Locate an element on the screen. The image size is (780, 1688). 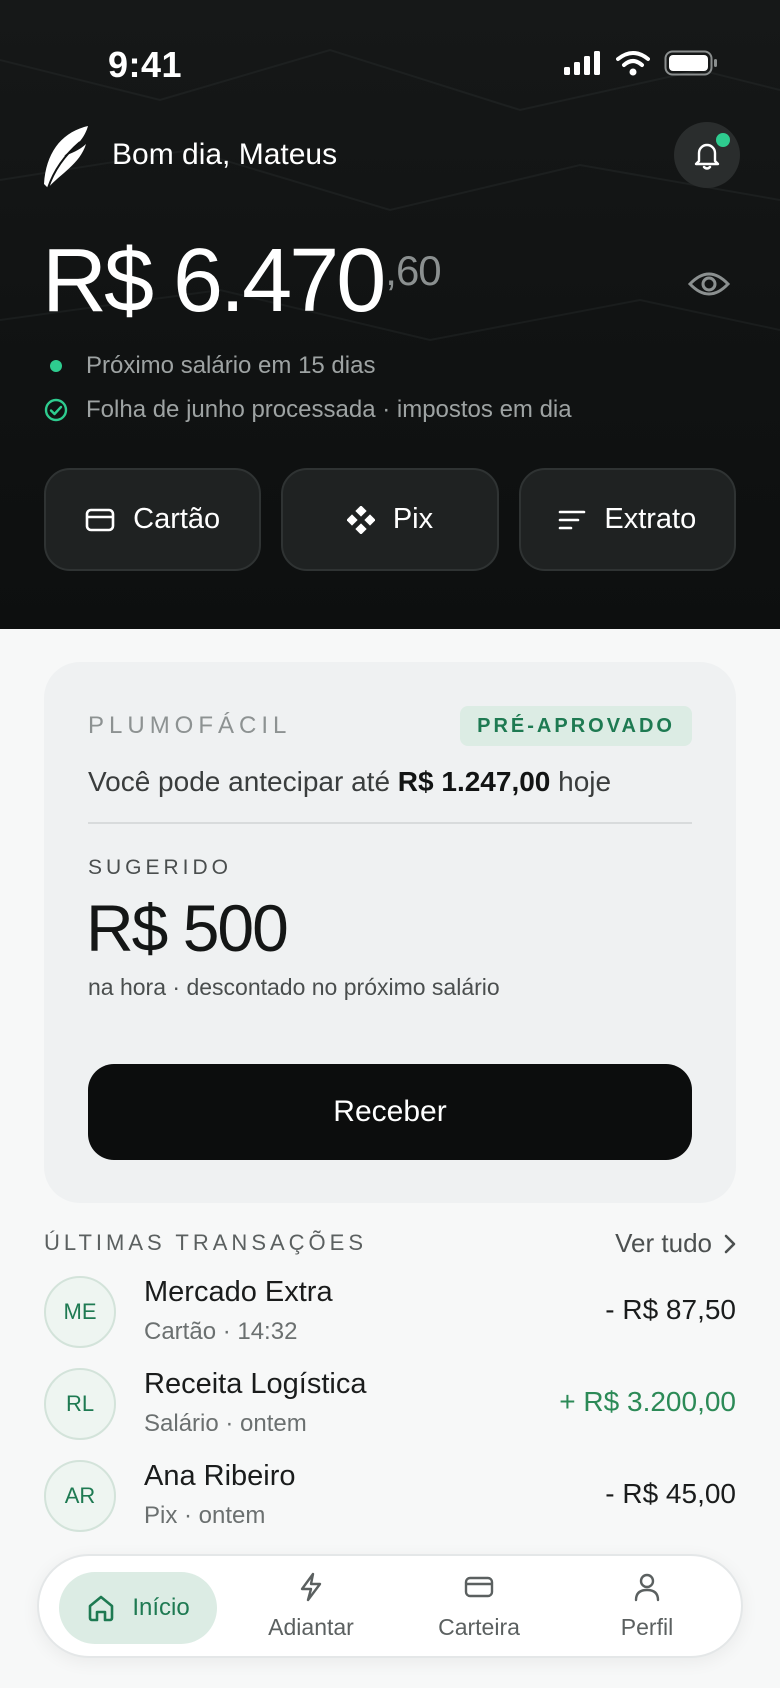
nav-home-label: Início is located at coordinates (161, 1607).